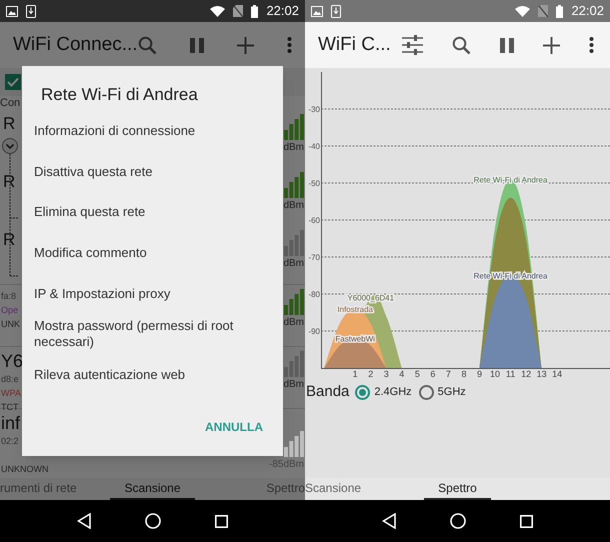  What do you see at coordinates (10, 324) in the screenshot?
I see `network-detail: UNK` at bounding box center [10, 324].